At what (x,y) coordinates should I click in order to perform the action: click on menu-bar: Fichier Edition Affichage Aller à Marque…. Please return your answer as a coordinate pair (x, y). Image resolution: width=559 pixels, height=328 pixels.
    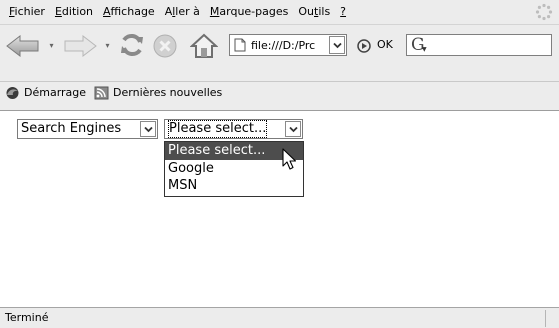
    Looking at the image, I should click on (279, 12).